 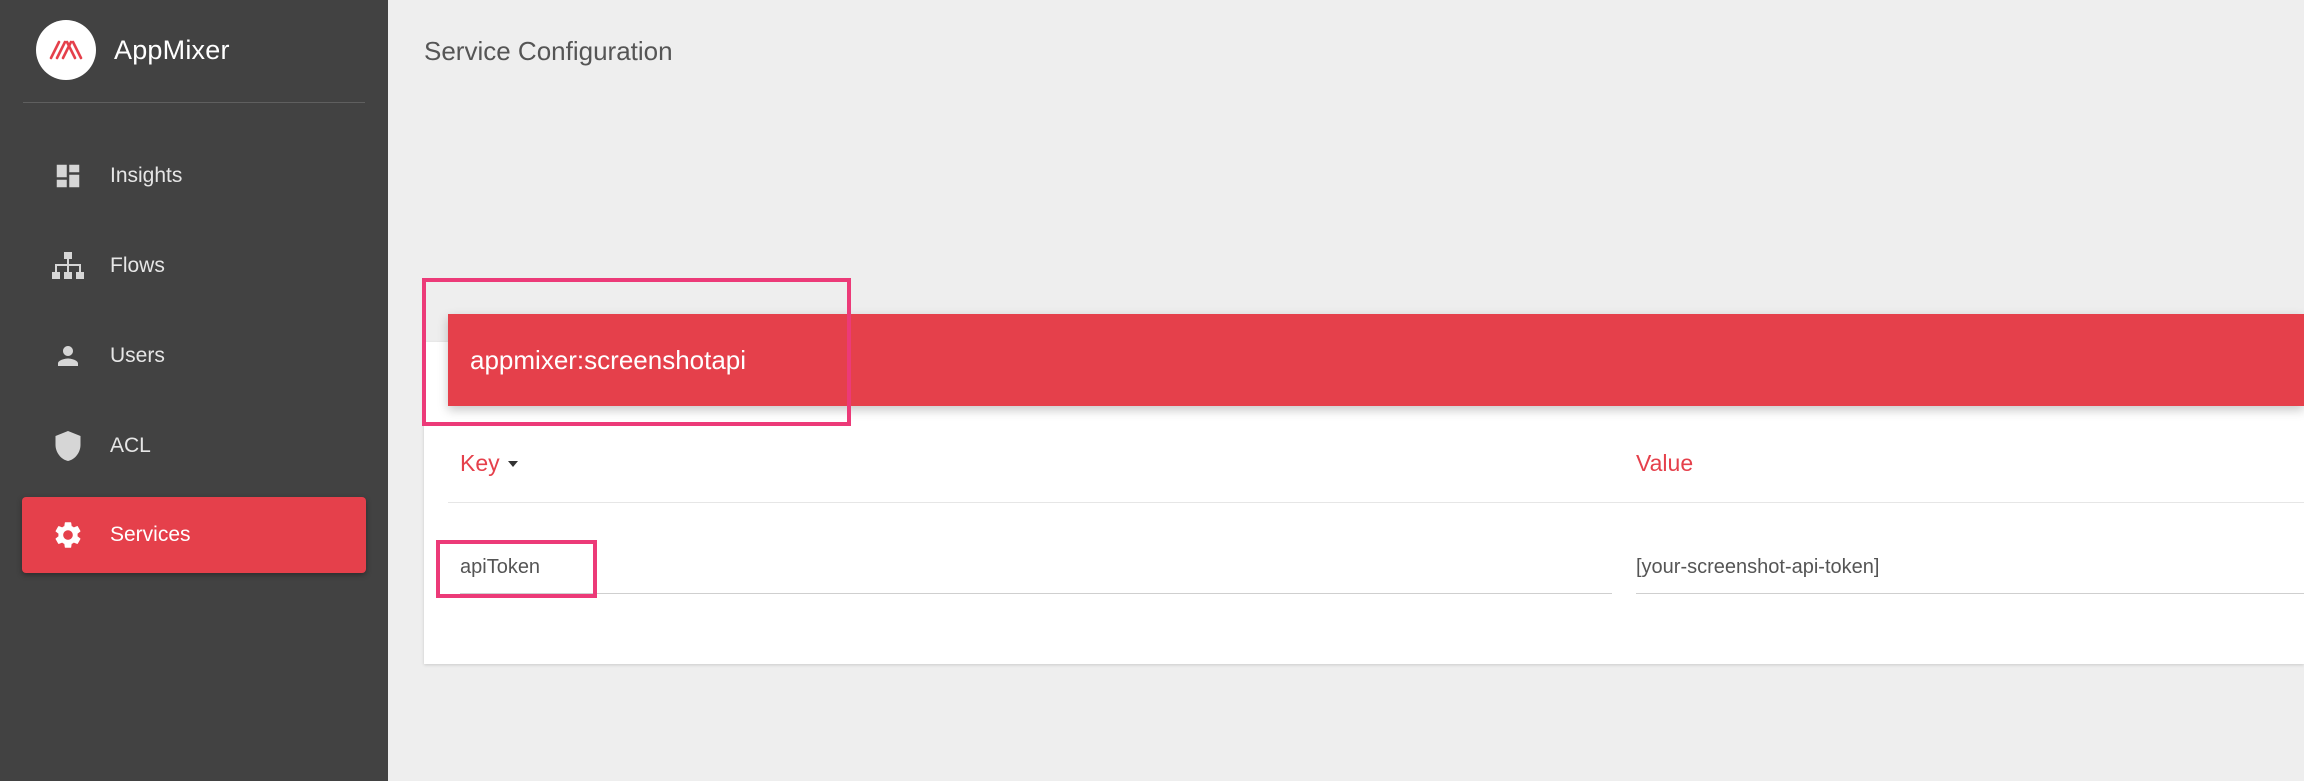 I want to click on service-header: appmixer:screenshotapi, so click(x=1376, y=360).